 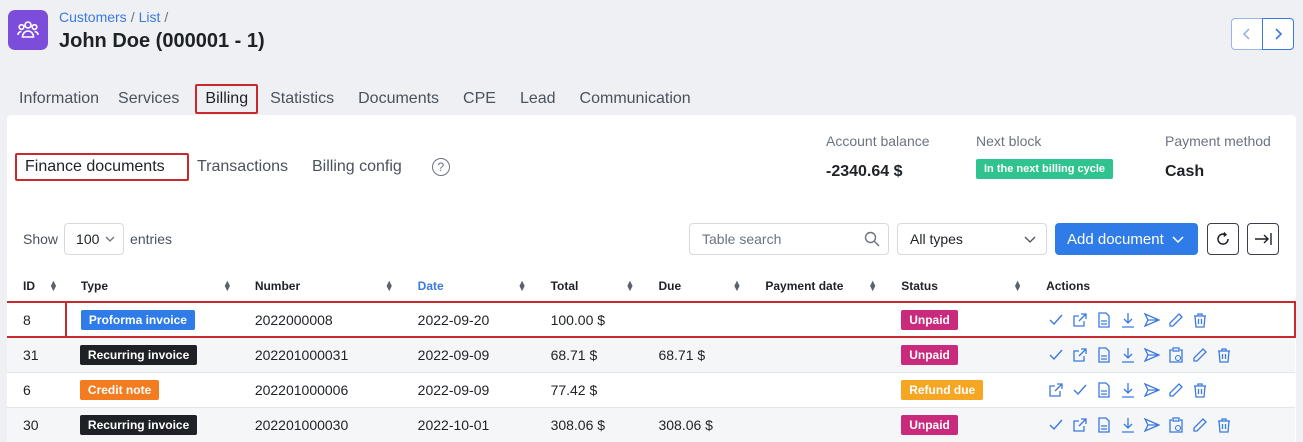 I want to click on breadcrumb: Customers / List /, so click(x=114, y=17).